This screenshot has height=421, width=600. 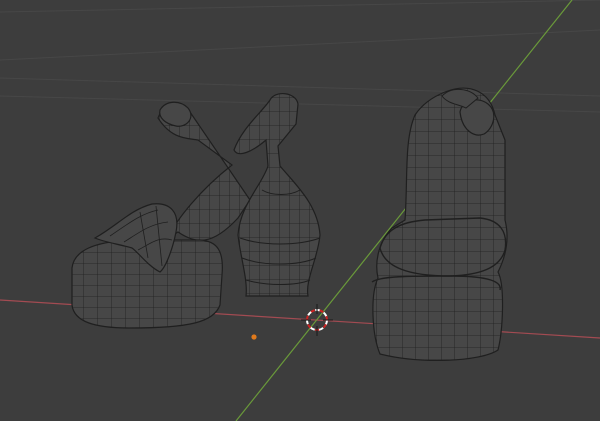 I want to click on object-origin-icon, so click(x=254, y=337).